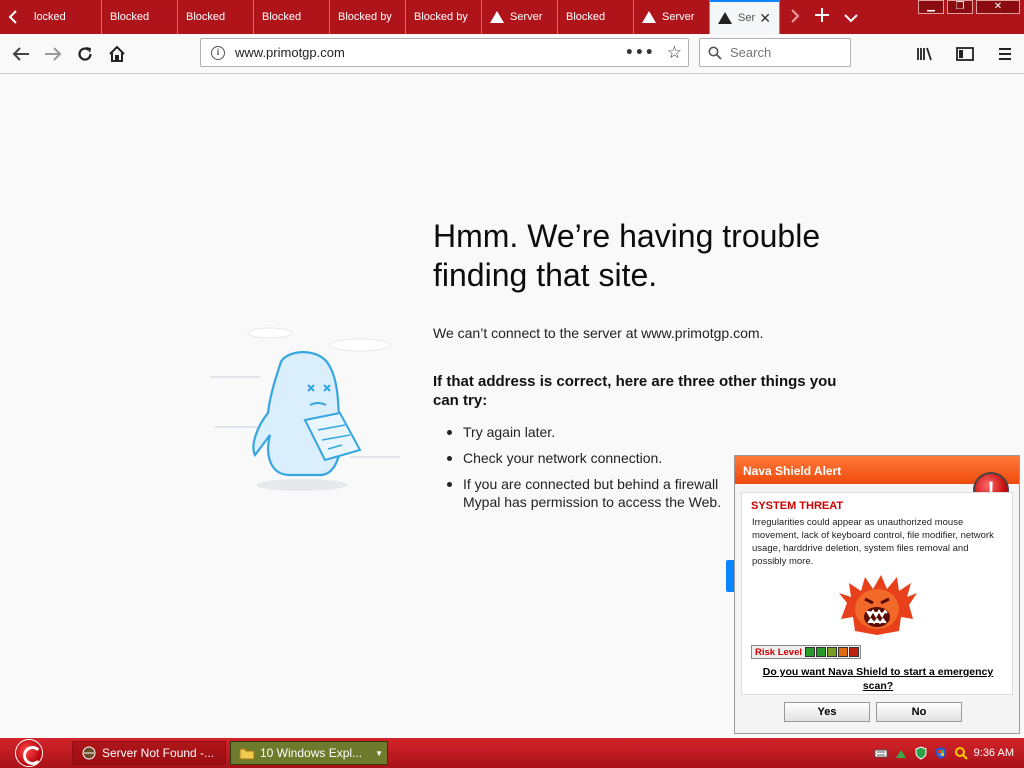 The height and width of the screenshot is (768, 1024). I want to click on windows-shield-icon, so click(941, 753).